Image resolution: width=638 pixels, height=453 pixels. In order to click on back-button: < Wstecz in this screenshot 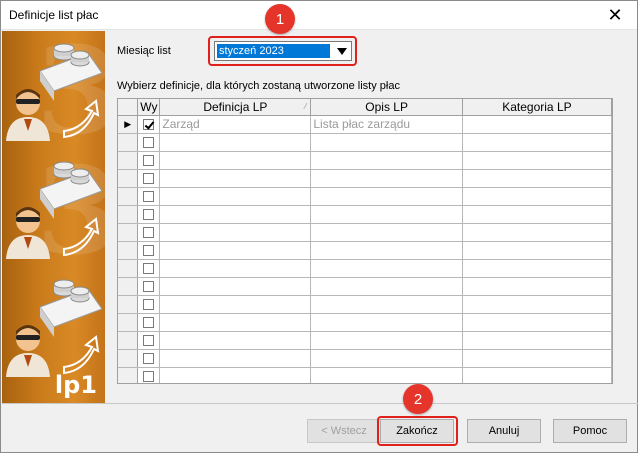, I will do `click(344, 431)`.